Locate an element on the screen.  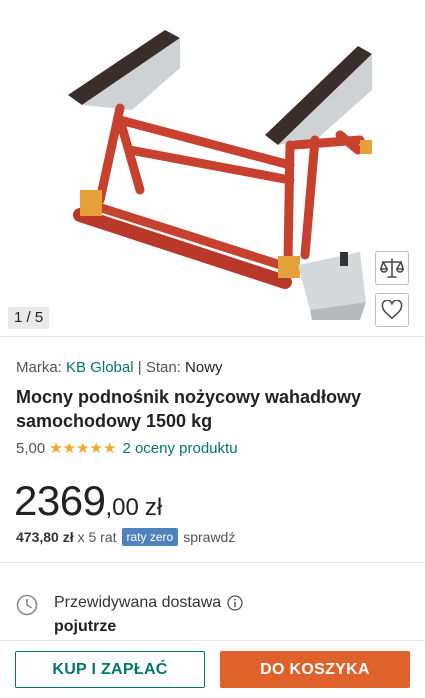
rating: 5,00 ★★★★★ 2 oceny produktu is located at coordinates (213, 449).